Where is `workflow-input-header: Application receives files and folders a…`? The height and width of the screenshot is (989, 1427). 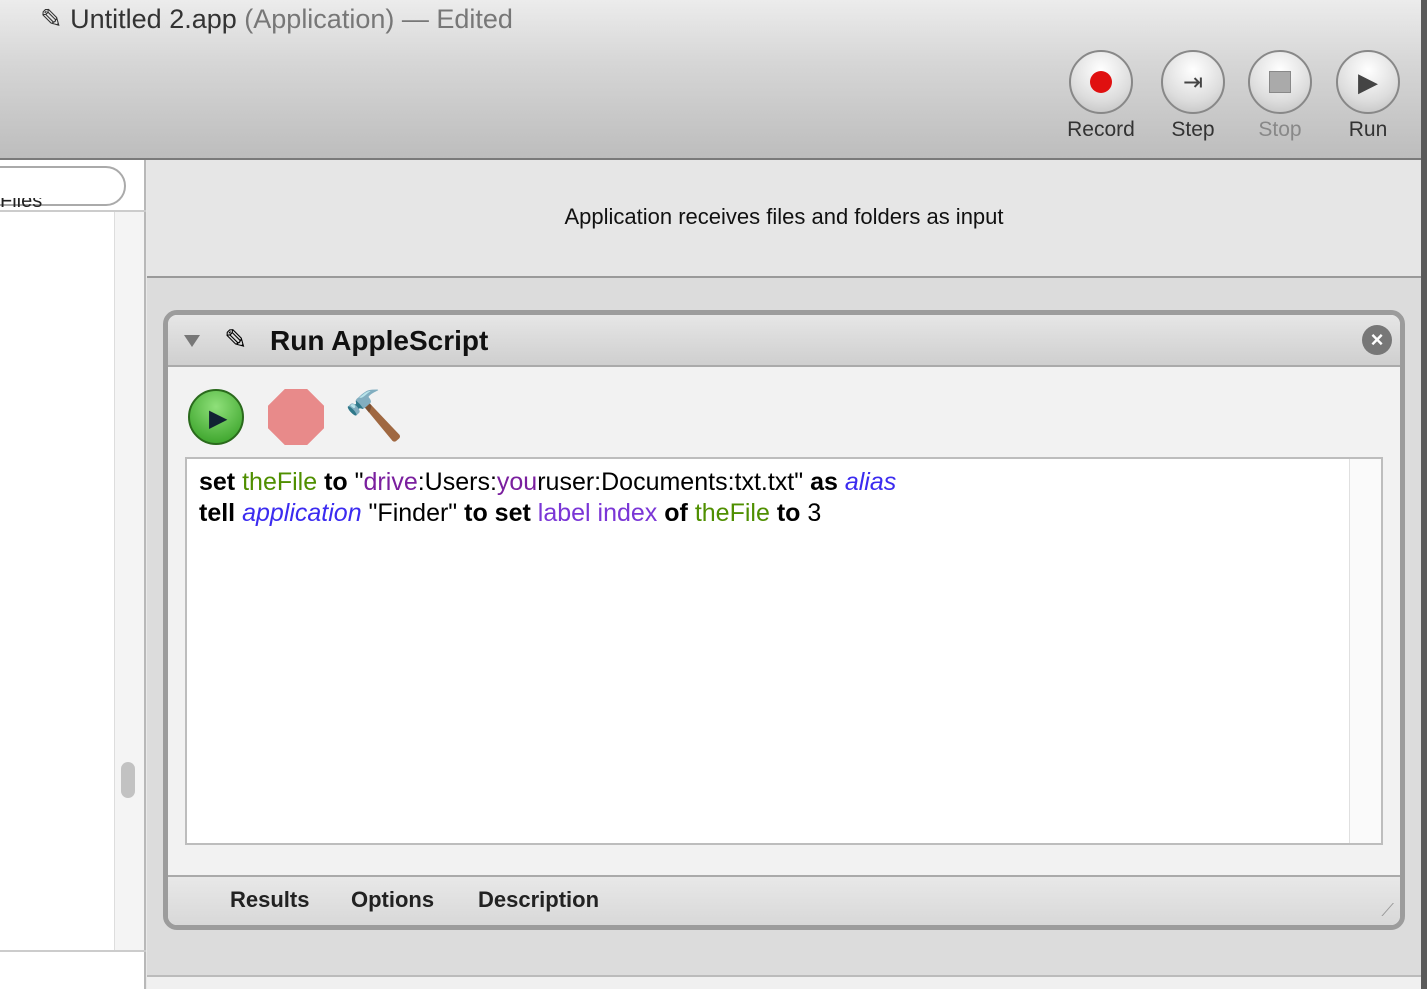
workflow-input-header: Application receives files and folders a… is located at coordinates (784, 219).